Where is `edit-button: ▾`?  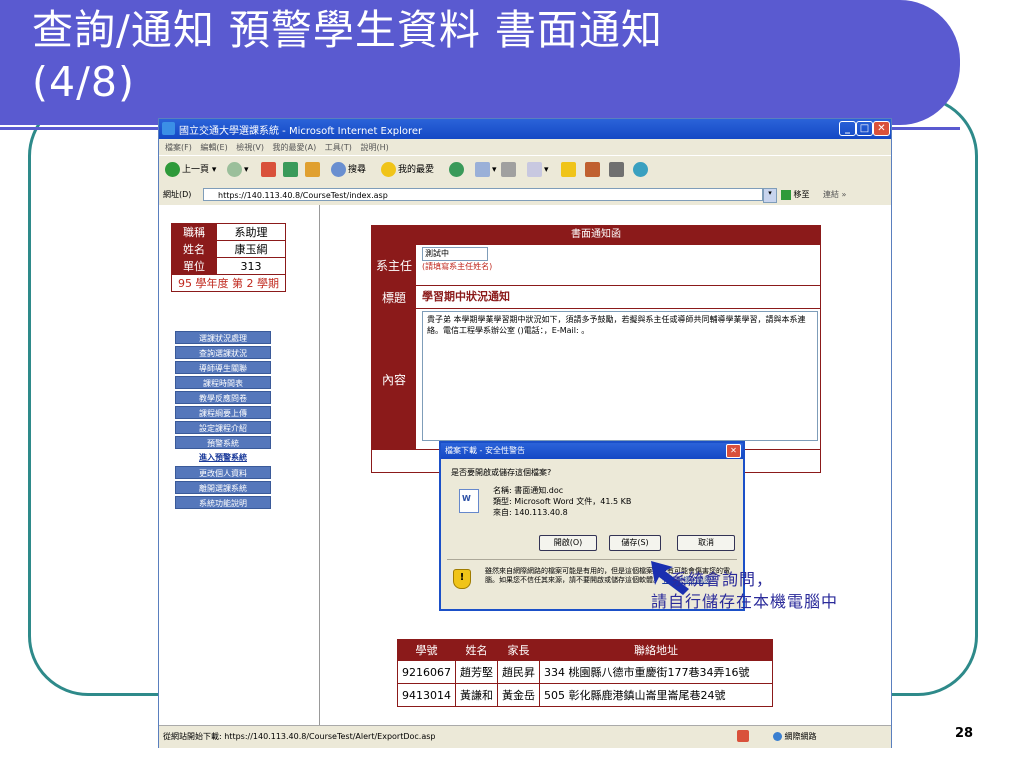
edit-button: ▾ is located at coordinates (538, 171).